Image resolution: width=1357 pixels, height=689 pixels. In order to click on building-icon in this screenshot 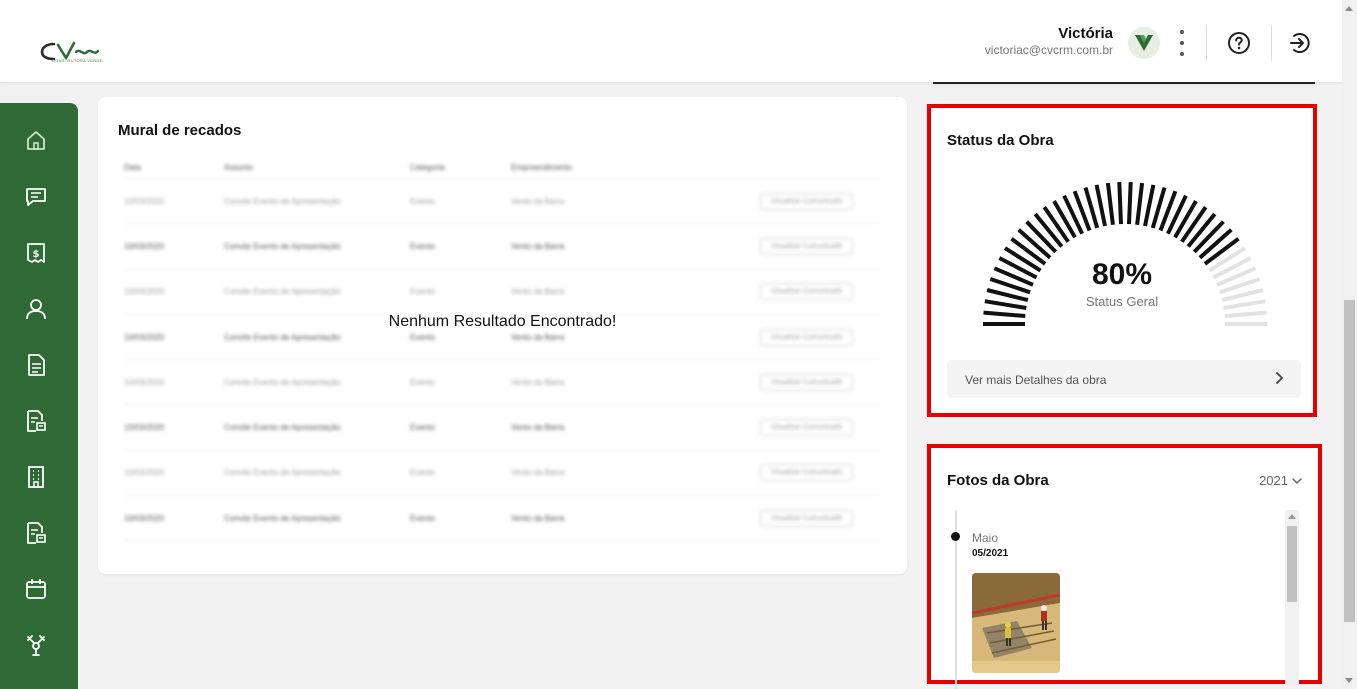, I will do `click(36, 477)`.